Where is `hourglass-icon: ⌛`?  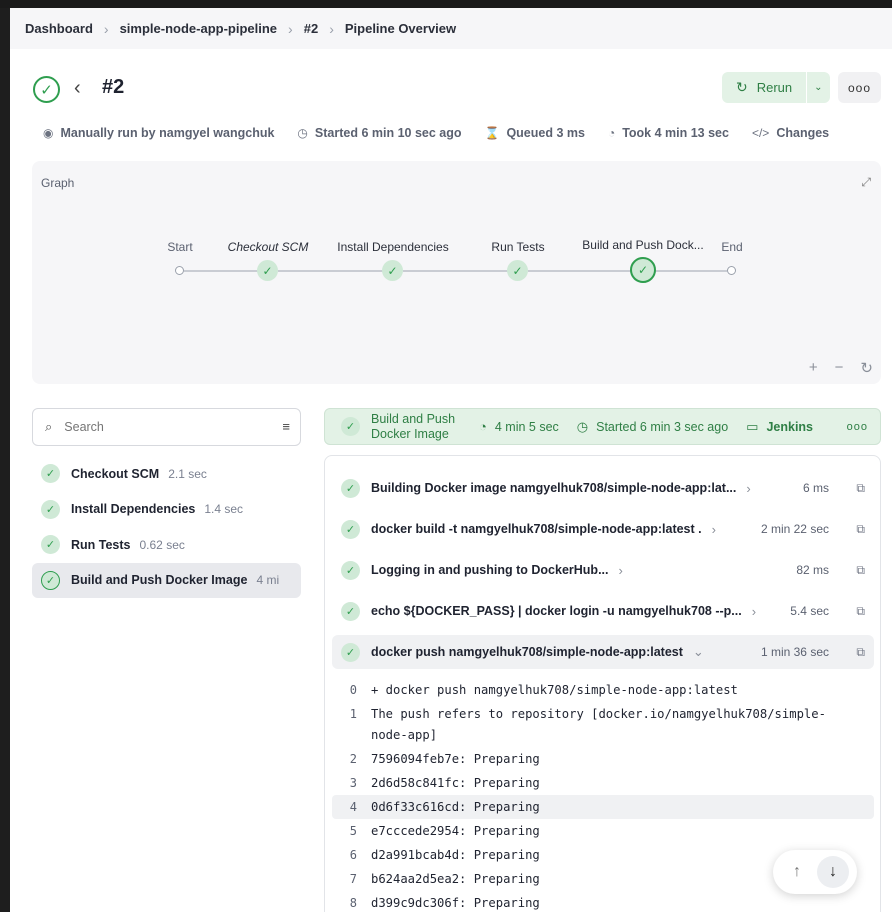
hourglass-icon: ⌛ is located at coordinates (492, 133).